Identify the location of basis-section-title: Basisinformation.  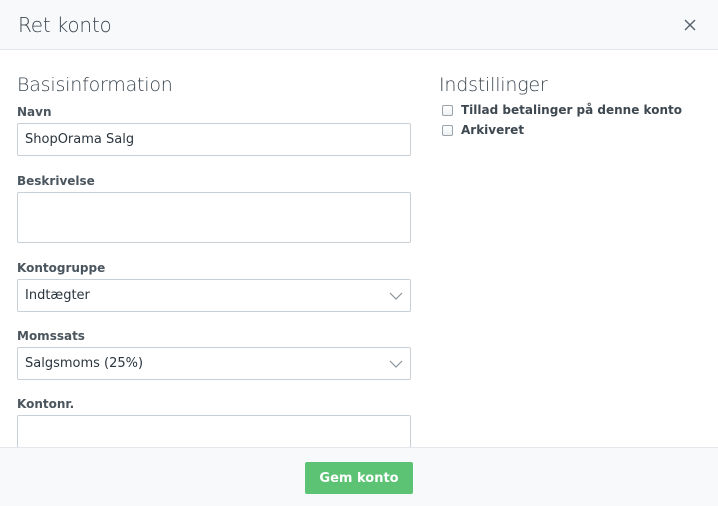
(95, 85).